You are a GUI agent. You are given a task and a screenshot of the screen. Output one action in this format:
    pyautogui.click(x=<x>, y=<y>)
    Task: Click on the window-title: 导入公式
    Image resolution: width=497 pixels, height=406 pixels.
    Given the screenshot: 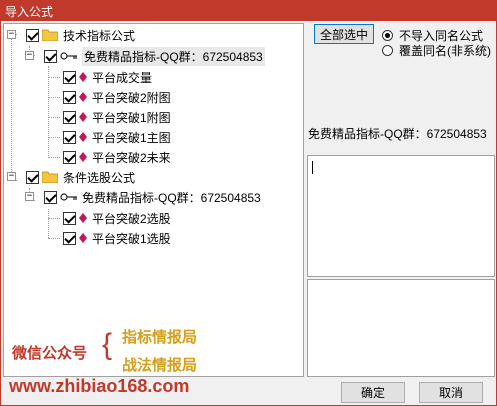 What is the action you would take?
    pyautogui.click(x=29, y=12)
    